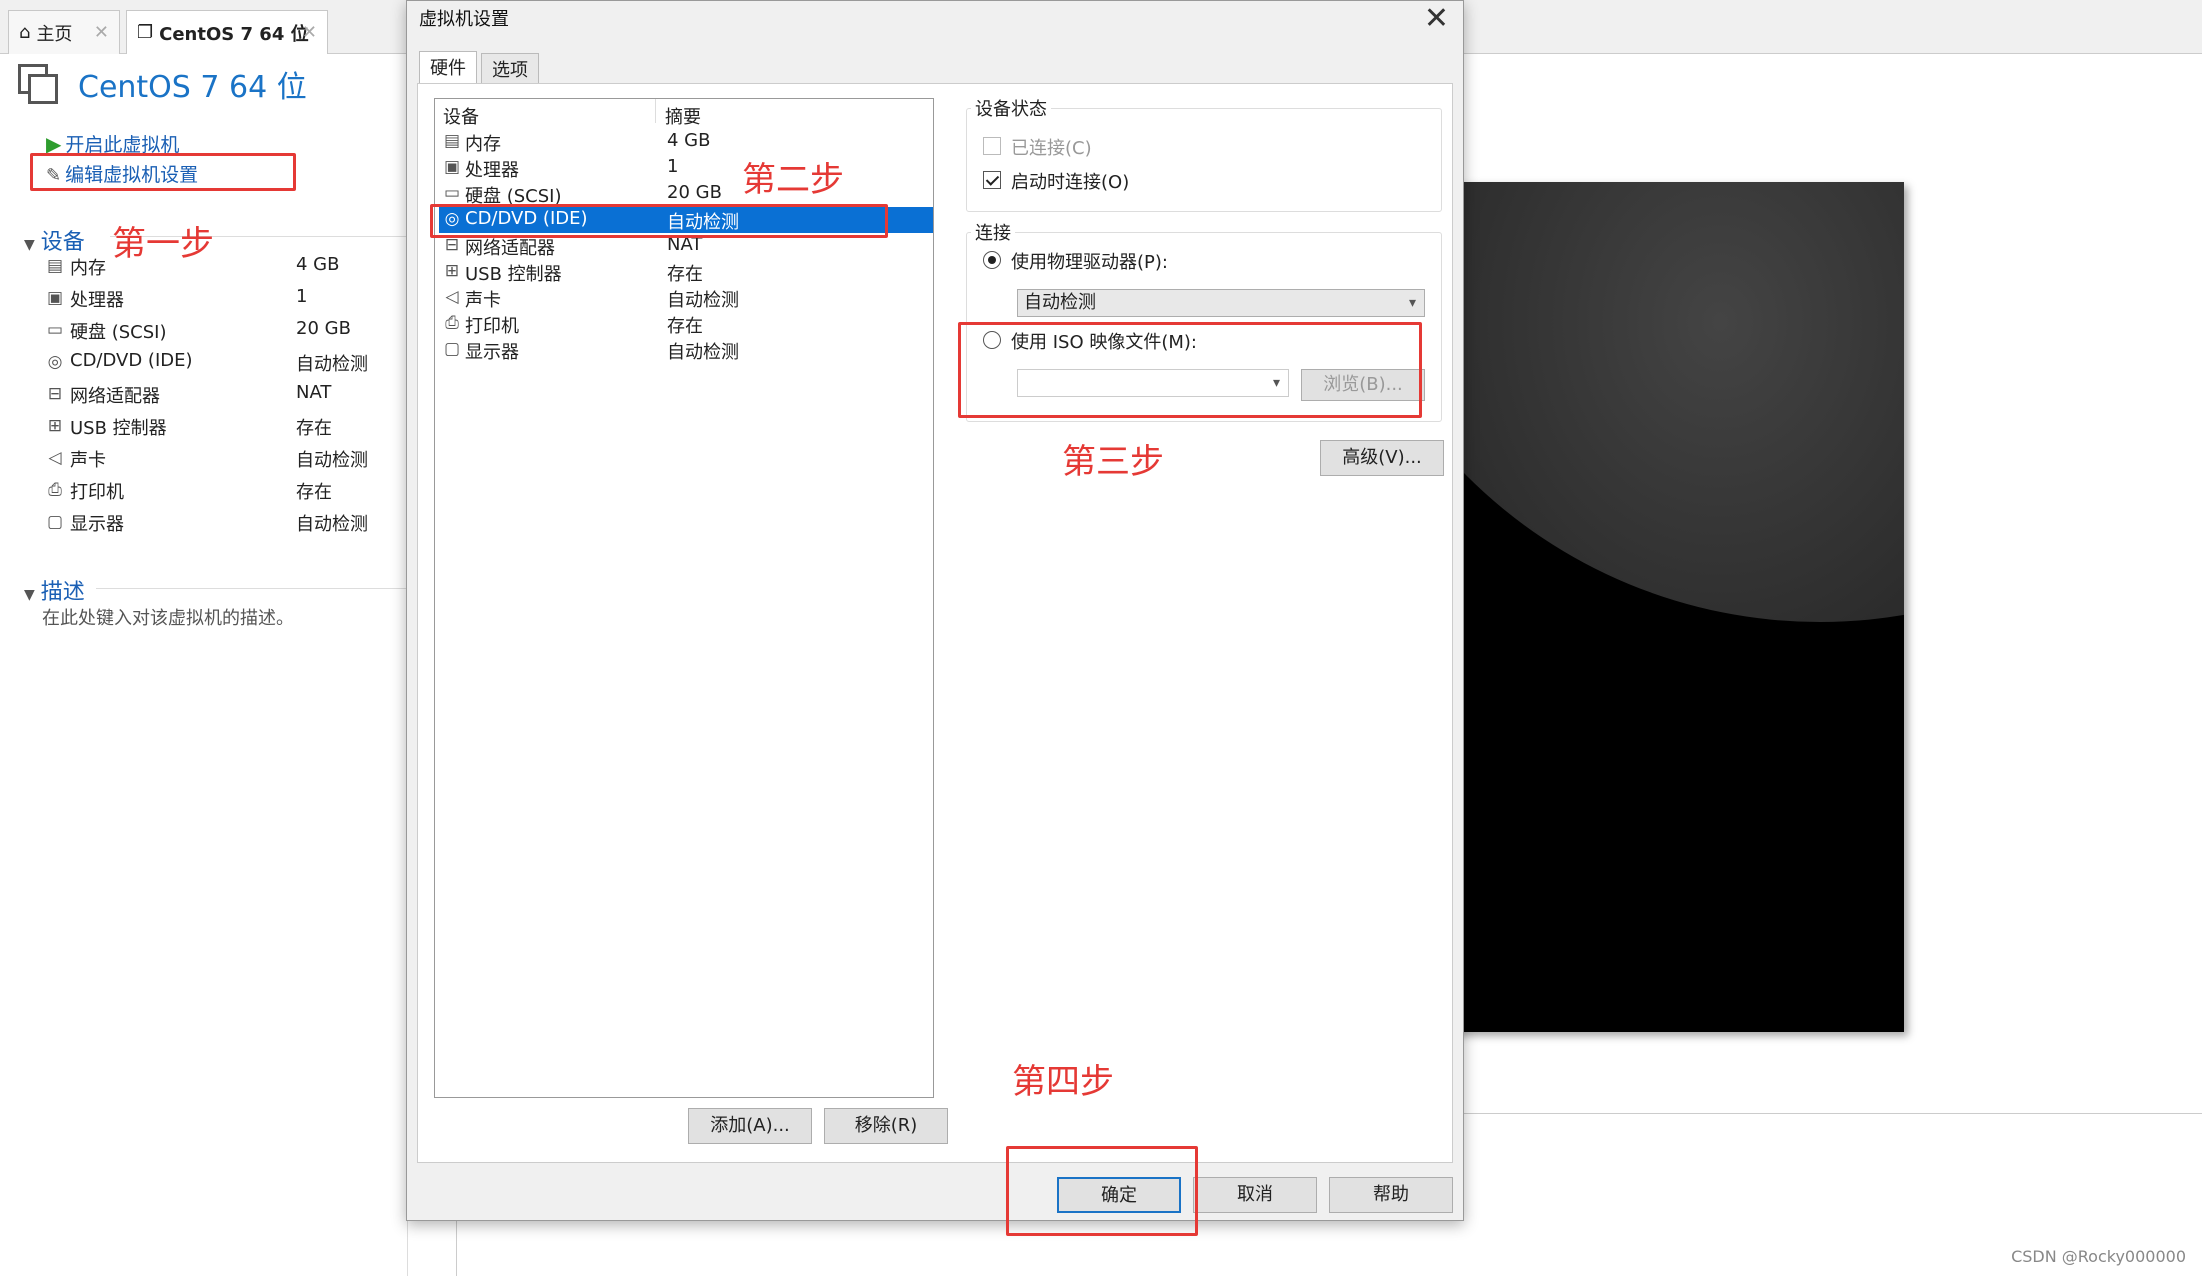 This screenshot has height=1276, width=2202. Describe the element at coordinates (131, 360) in the screenshot. I see `device-name: CD/DVD (IDE)` at that location.